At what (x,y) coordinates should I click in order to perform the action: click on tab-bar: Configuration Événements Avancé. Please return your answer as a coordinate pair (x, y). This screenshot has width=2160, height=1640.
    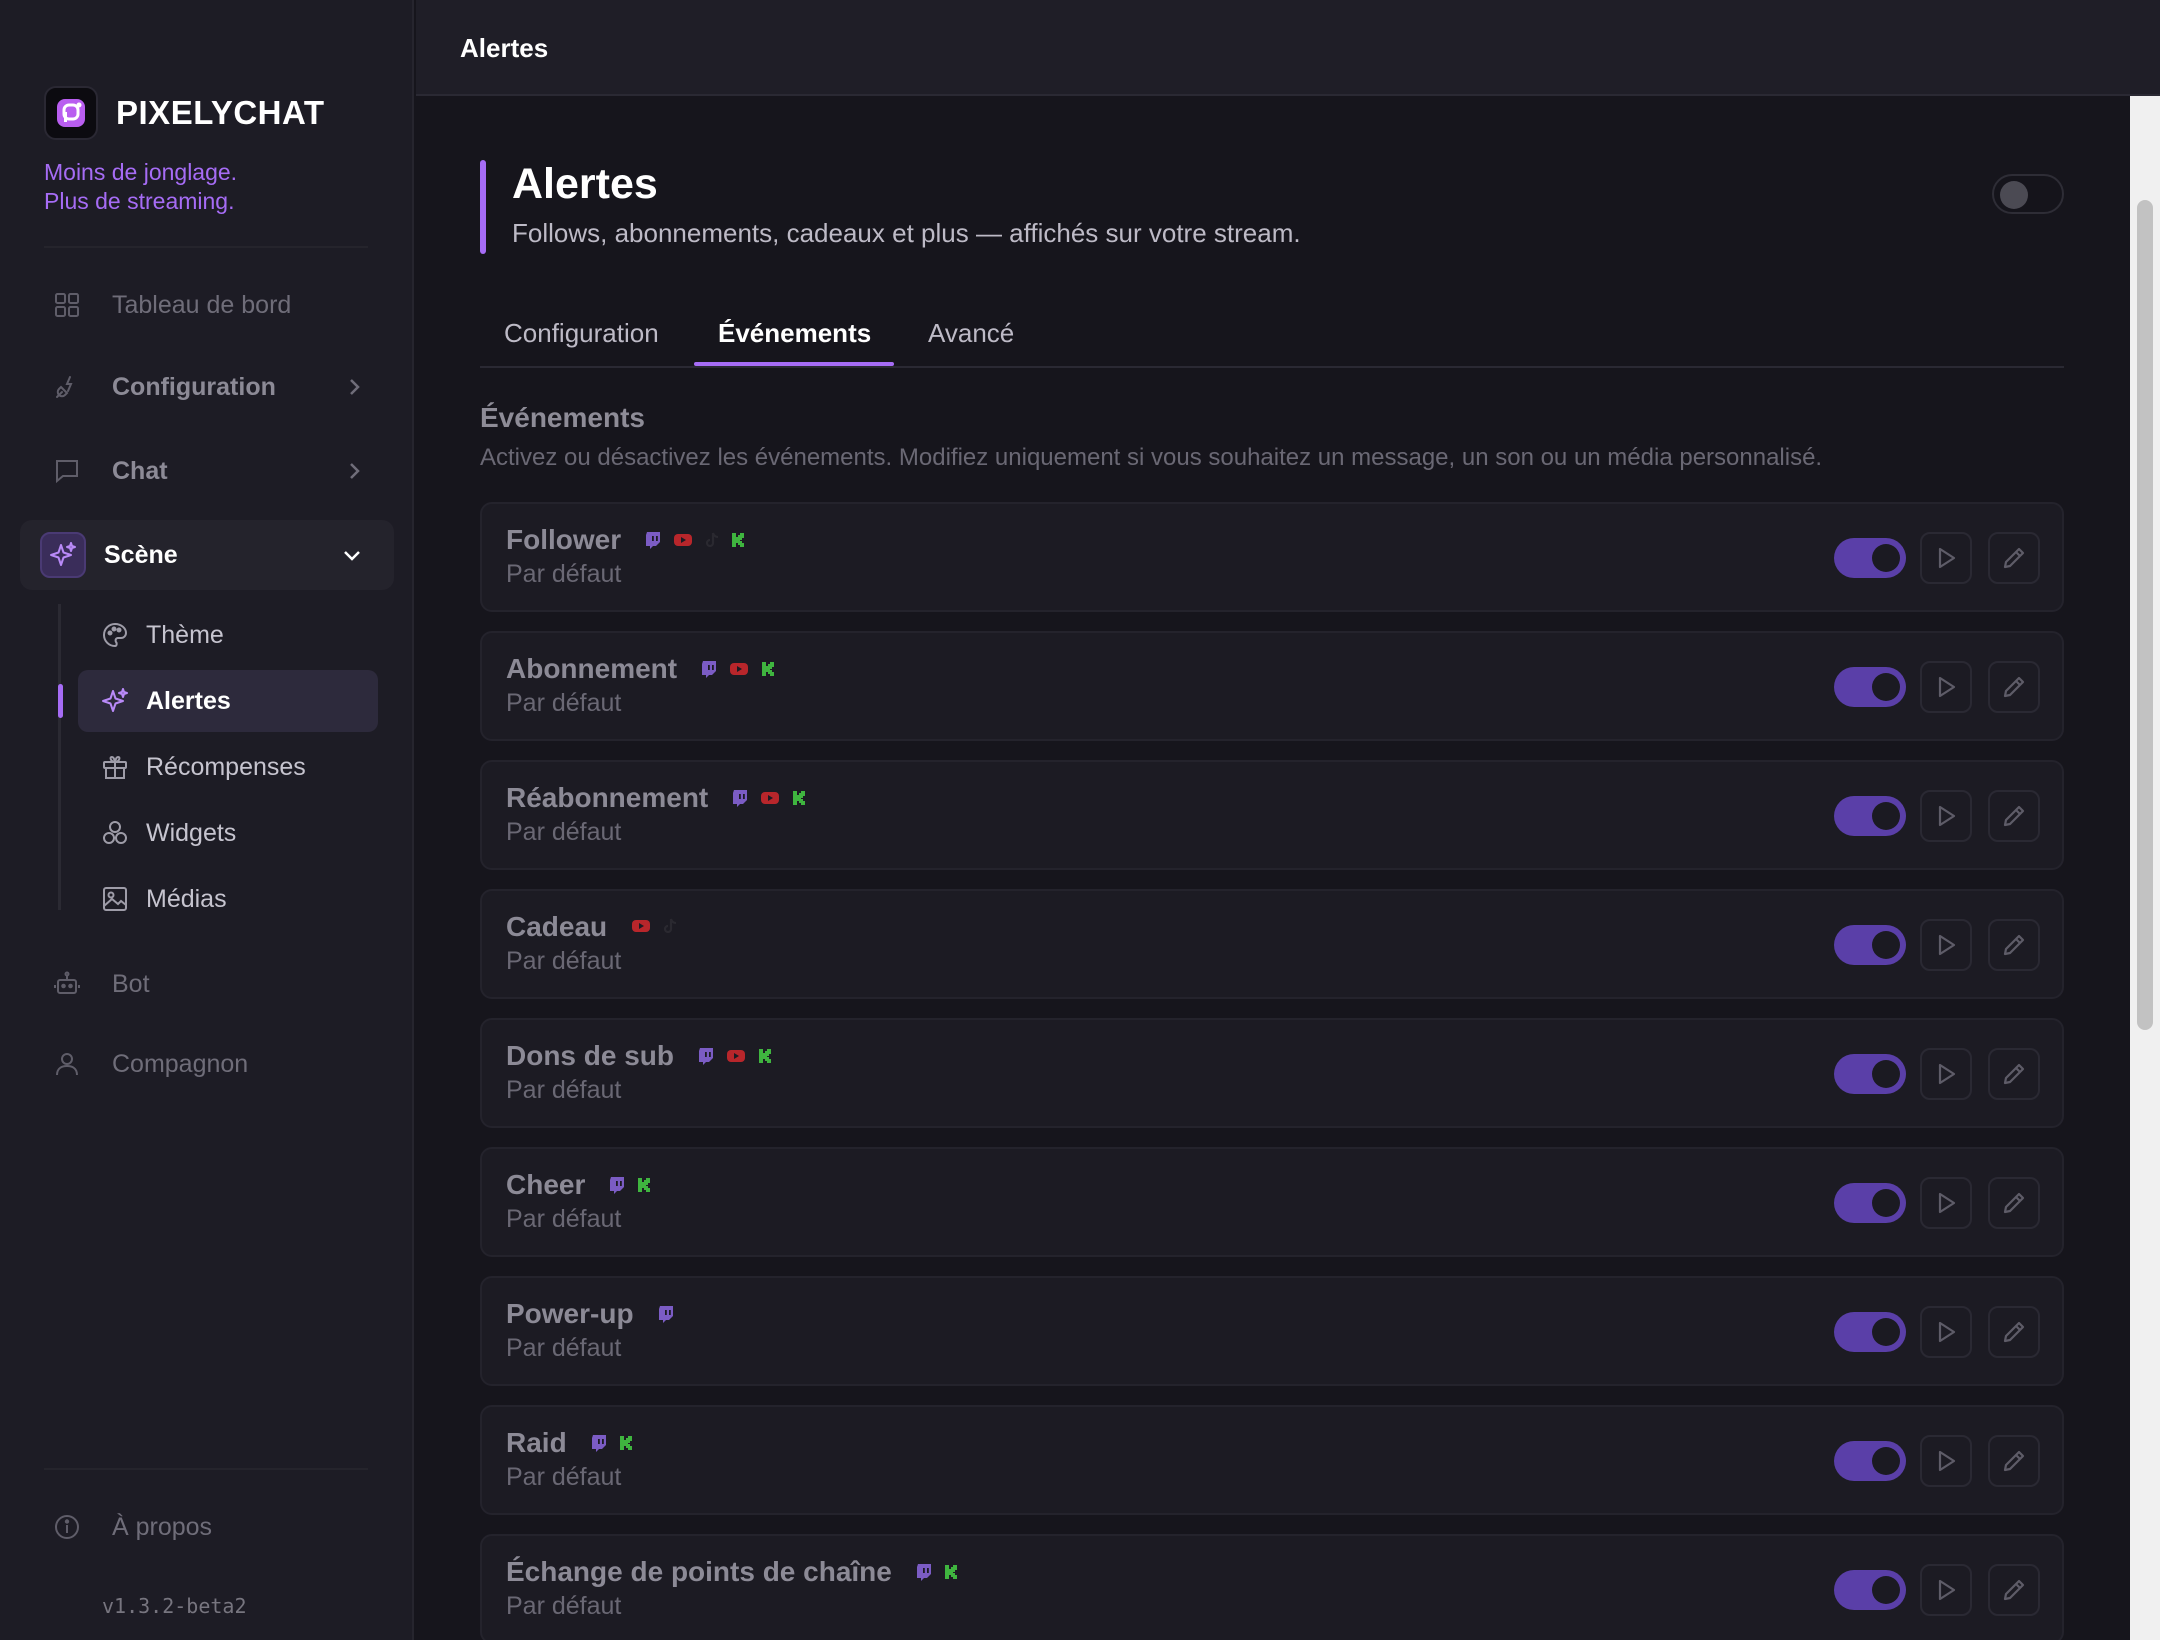
    Looking at the image, I should click on (1272, 339).